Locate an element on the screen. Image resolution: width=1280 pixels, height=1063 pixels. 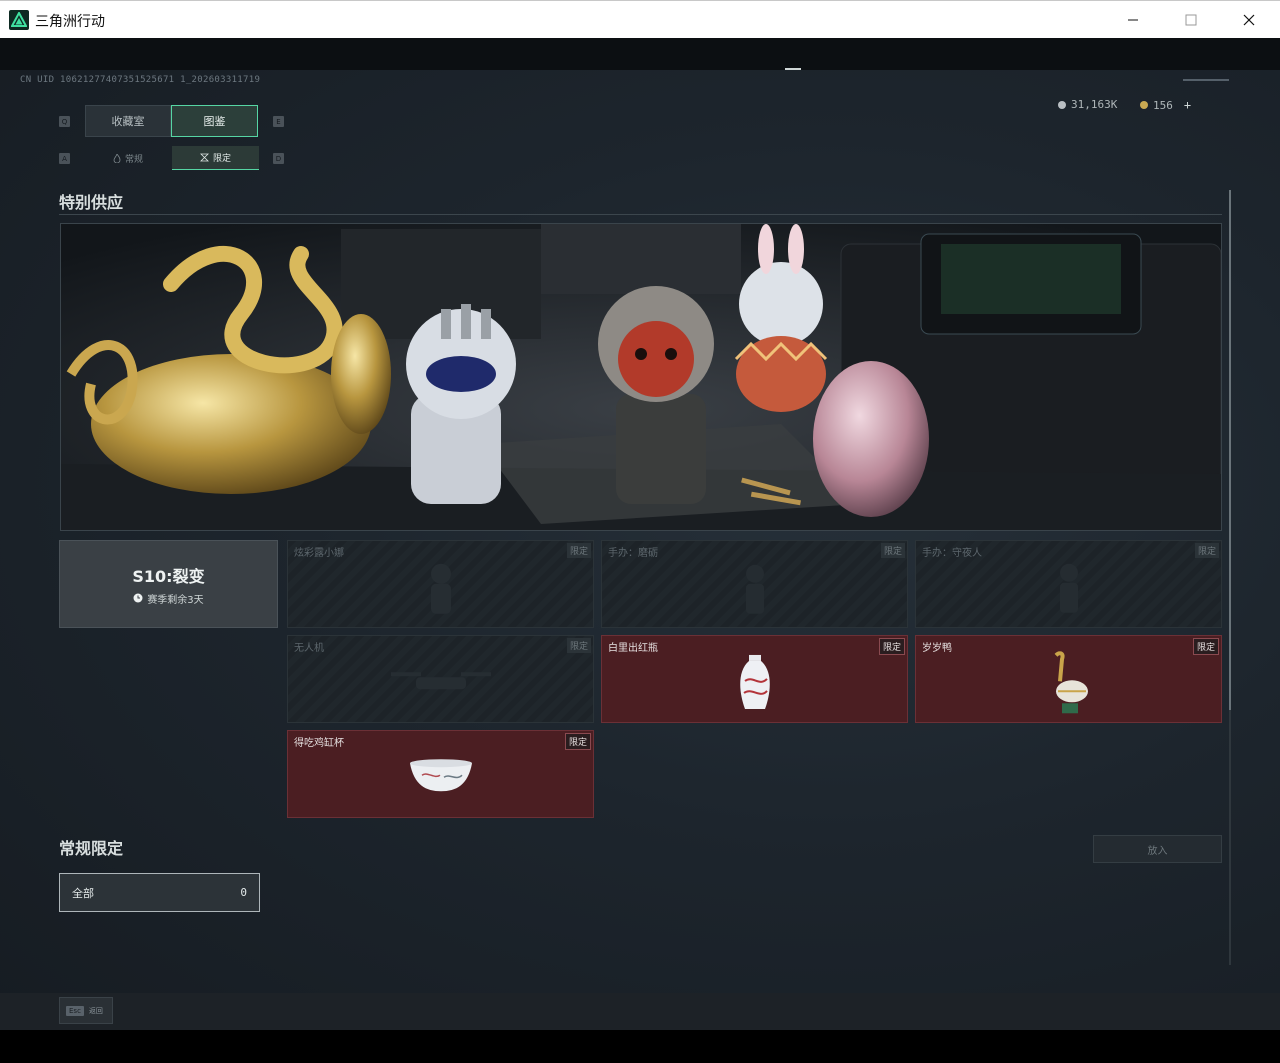
gold-currency: 156 + is located at coordinates (1165, 105).